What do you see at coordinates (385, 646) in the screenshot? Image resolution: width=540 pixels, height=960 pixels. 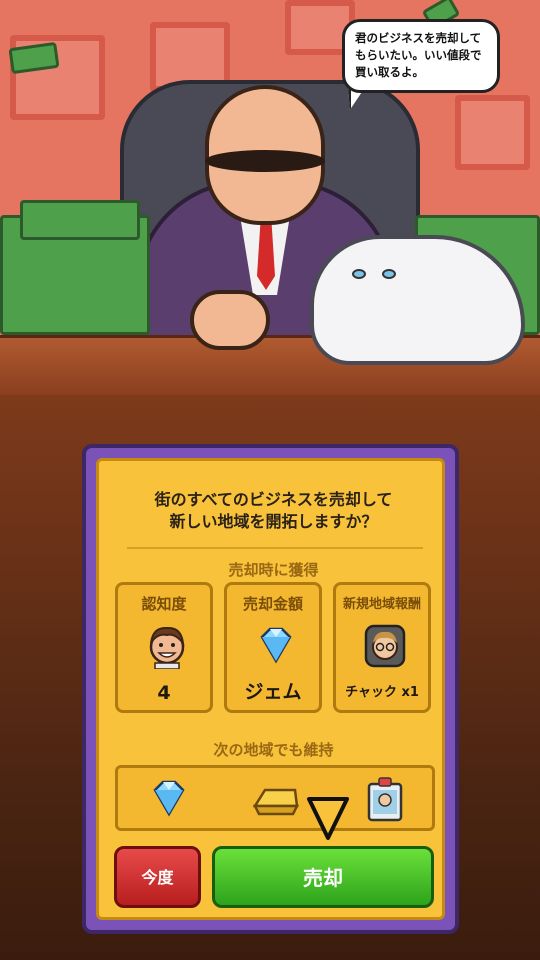 I see `chuck-portrait-icon` at bounding box center [385, 646].